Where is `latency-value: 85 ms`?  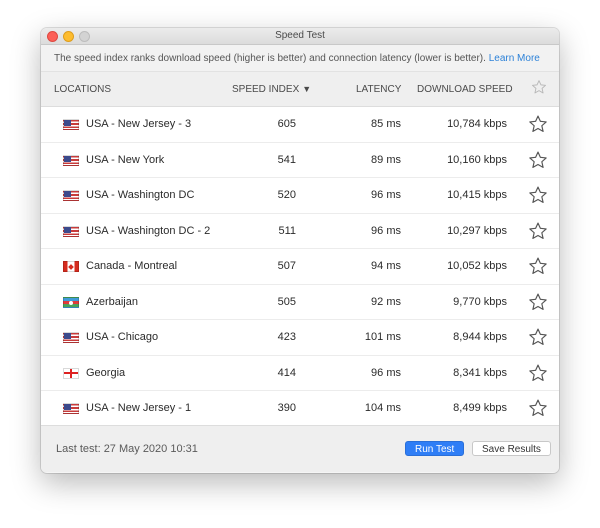
latency-value: 85 ms is located at coordinates (386, 124).